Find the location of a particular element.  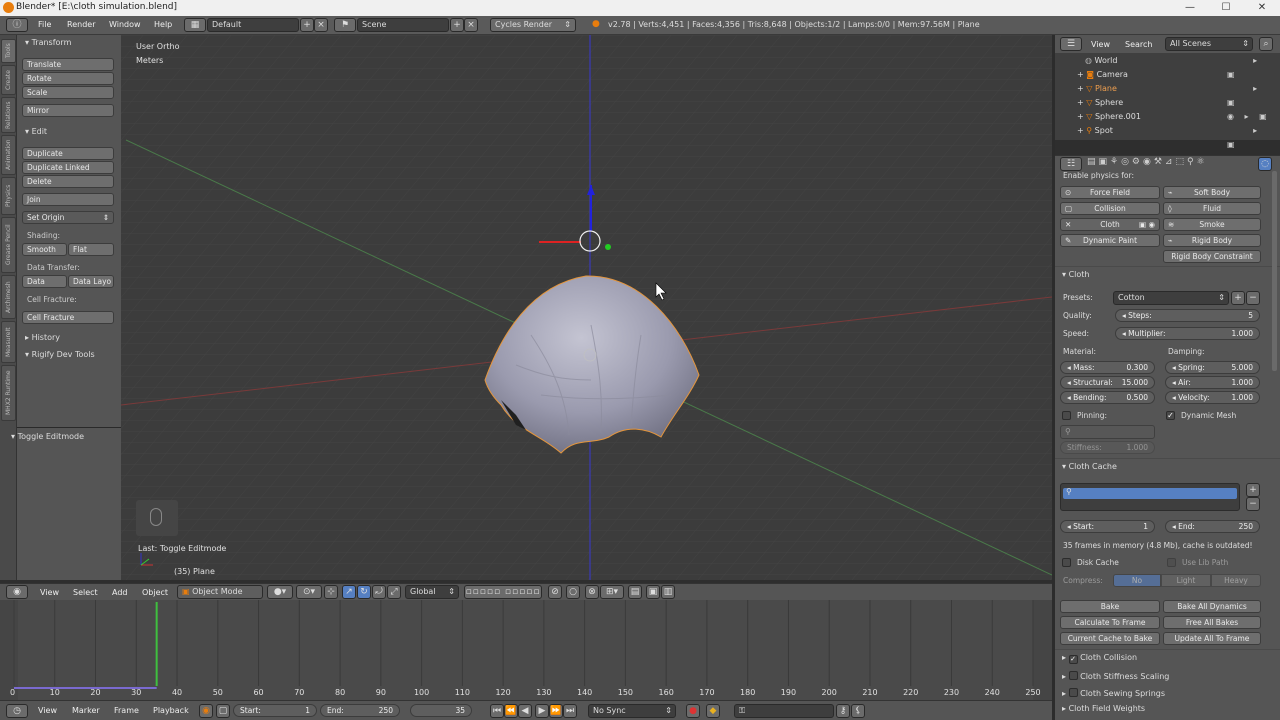

properties-context-icons: ▤▣⚘◎⚙◉⚒⊿⬚⚲⚛ is located at coordinates (1147, 162).